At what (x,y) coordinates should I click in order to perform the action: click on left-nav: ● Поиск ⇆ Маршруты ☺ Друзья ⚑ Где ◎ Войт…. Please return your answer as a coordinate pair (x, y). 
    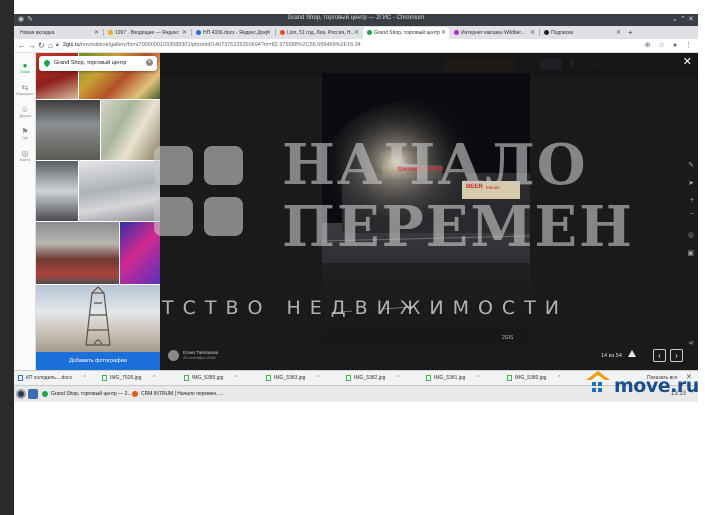
    Looking at the image, I should click on (25, 211).